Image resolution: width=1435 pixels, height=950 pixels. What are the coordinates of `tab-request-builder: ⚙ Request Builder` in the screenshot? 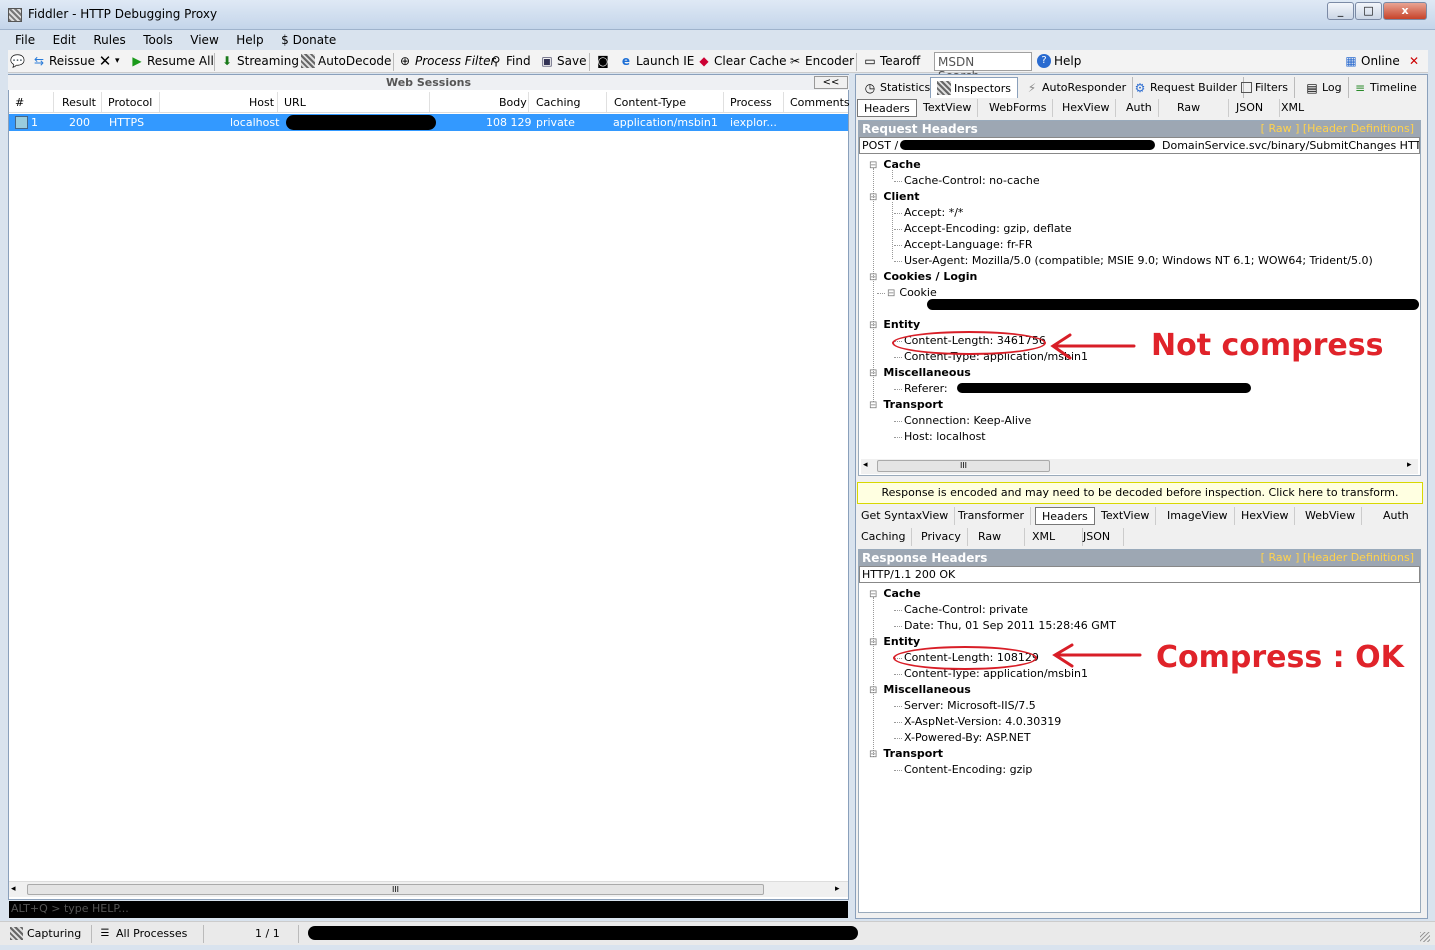 It's located at (1186, 87).